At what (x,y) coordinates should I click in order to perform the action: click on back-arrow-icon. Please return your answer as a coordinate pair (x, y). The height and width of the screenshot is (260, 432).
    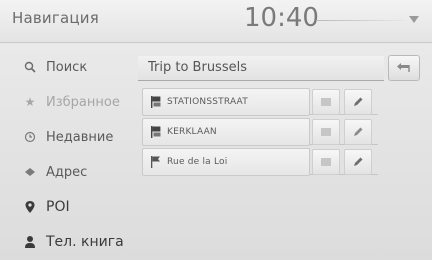
    Looking at the image, I should click on (403, 67).